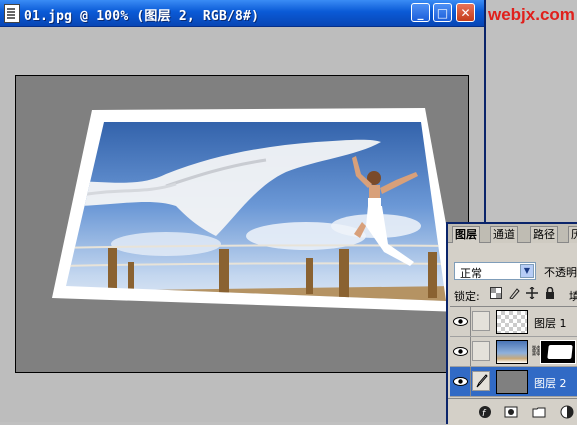 The width and height of the screenshot is (577, 425). Describe the element at coordinates (560, 272) in the screenshot. I see `opacity-label: 不透明` at that location.